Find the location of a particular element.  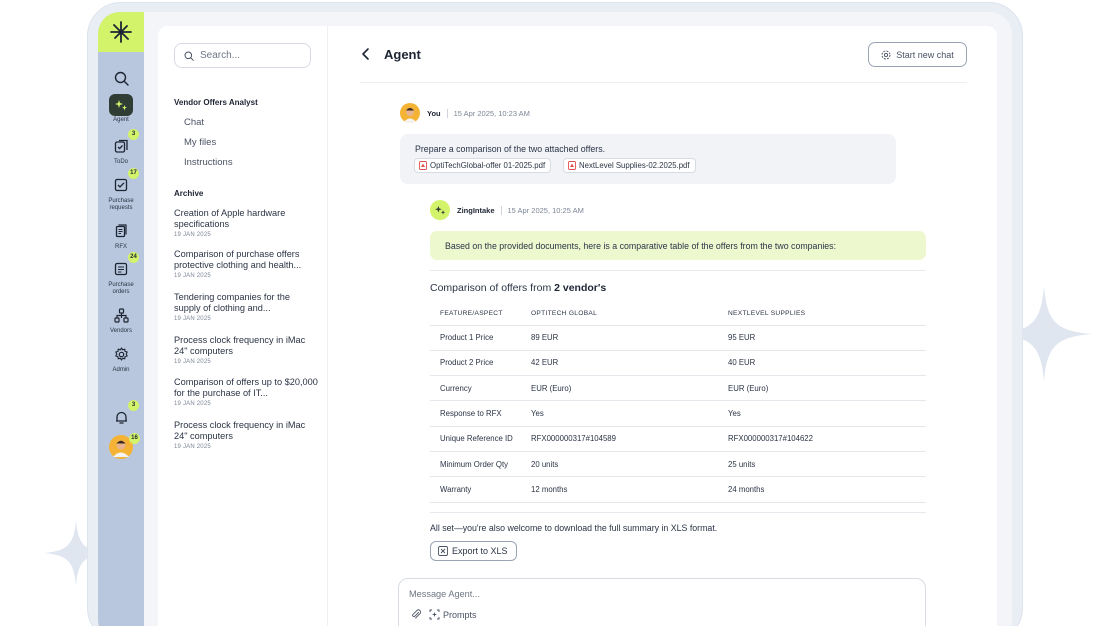

avatar-badge: 16 is located at coordinates (134, 438).